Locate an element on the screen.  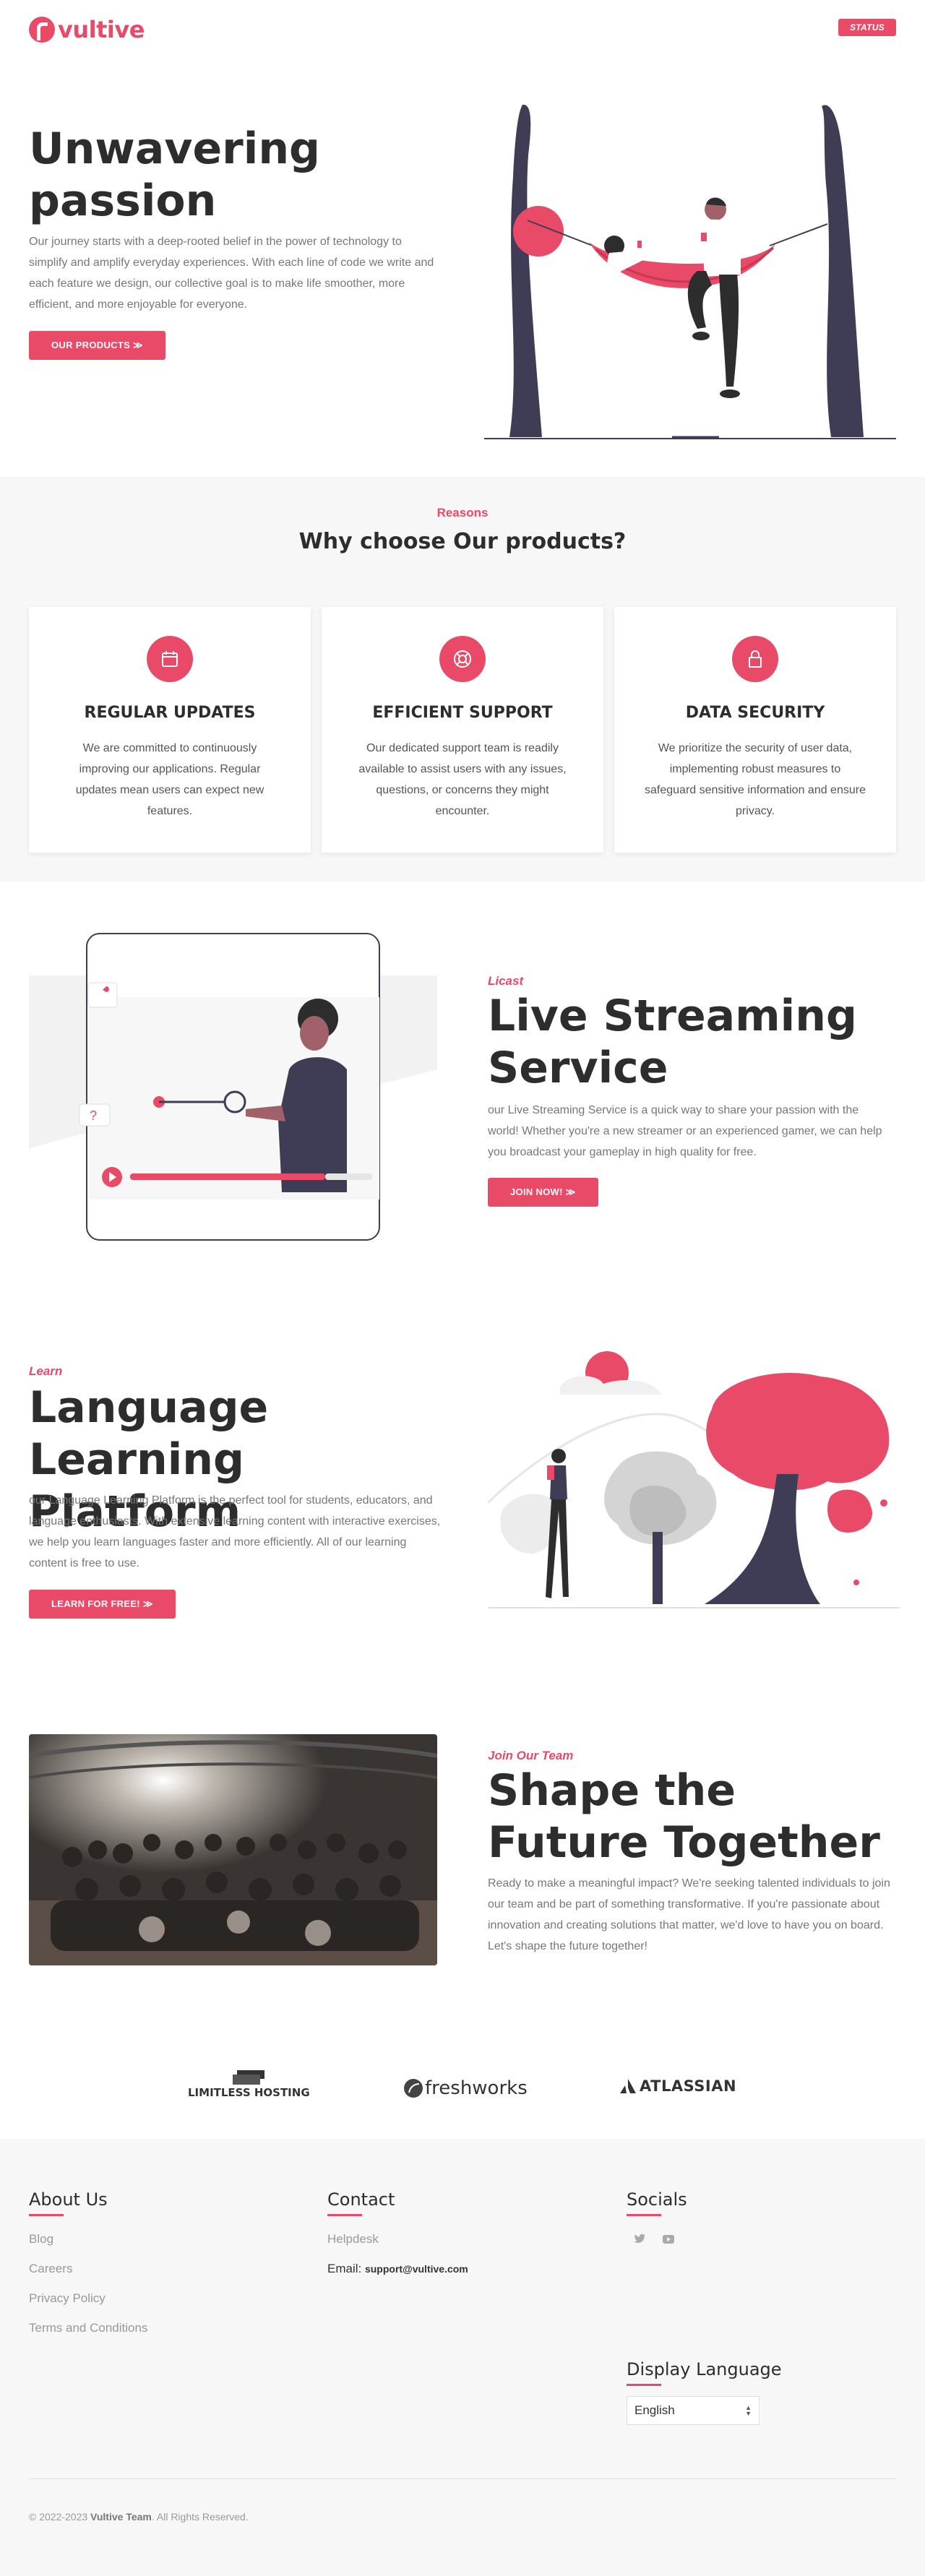
logo: vultive is located at coordinates (87, 29).